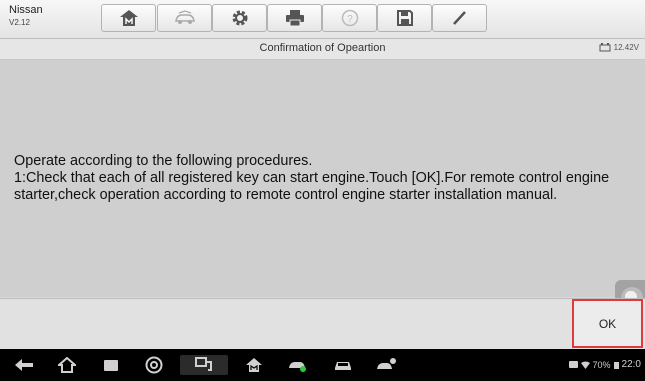 The image size is (645, 381). Describe the element at coordinates (322, 365) in the screenshot. I see `android-nav-bar: 70% 22:0` at that location.